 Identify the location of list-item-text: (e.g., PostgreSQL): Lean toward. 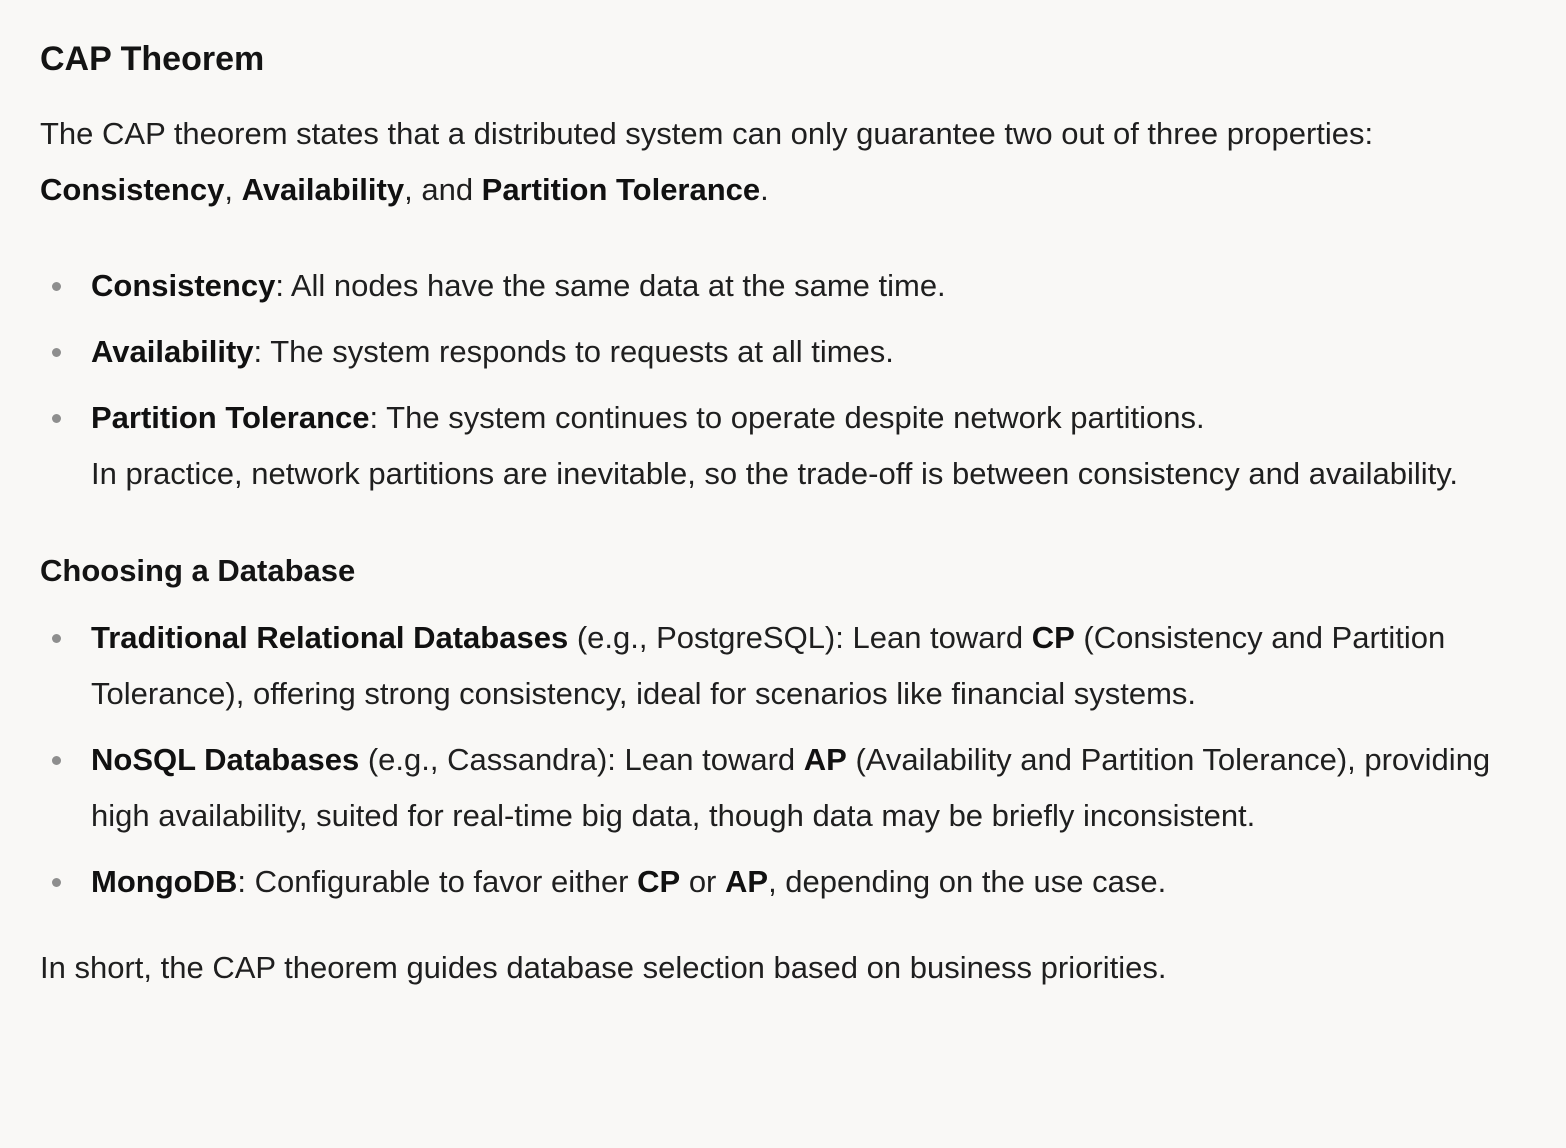
(800, 637).